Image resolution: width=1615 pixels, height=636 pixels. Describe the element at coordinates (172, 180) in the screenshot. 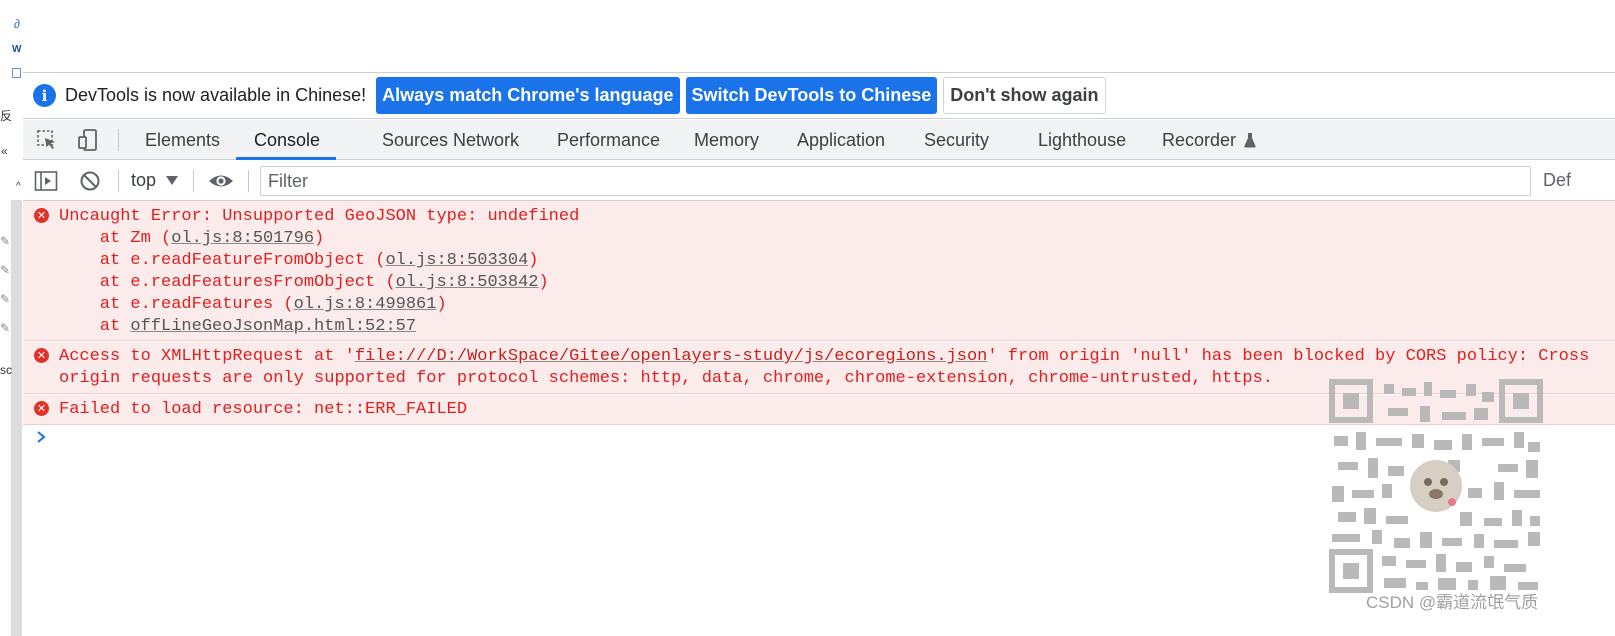

I see `chevron-down-icon` at that location.